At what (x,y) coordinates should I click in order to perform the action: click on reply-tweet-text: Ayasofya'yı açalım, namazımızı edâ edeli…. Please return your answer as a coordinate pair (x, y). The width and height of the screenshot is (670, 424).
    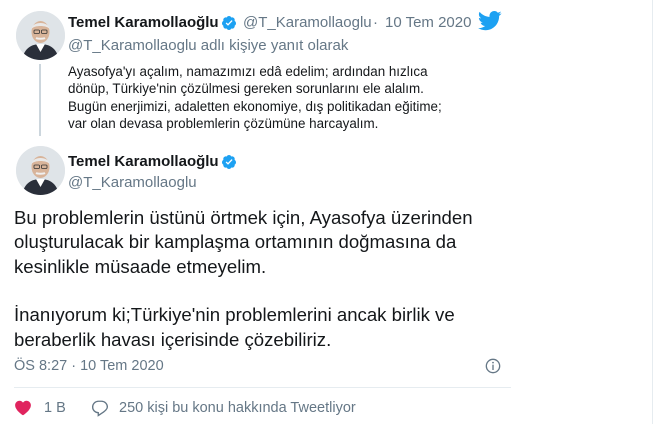
    Looking at the image, I should click on (278, 98).